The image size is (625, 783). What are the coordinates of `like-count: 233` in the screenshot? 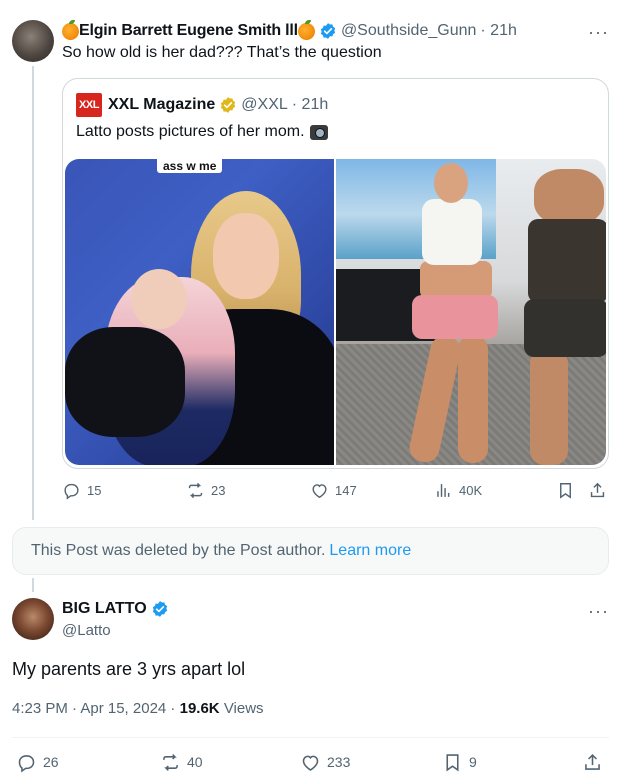 It's located at (339, 762).